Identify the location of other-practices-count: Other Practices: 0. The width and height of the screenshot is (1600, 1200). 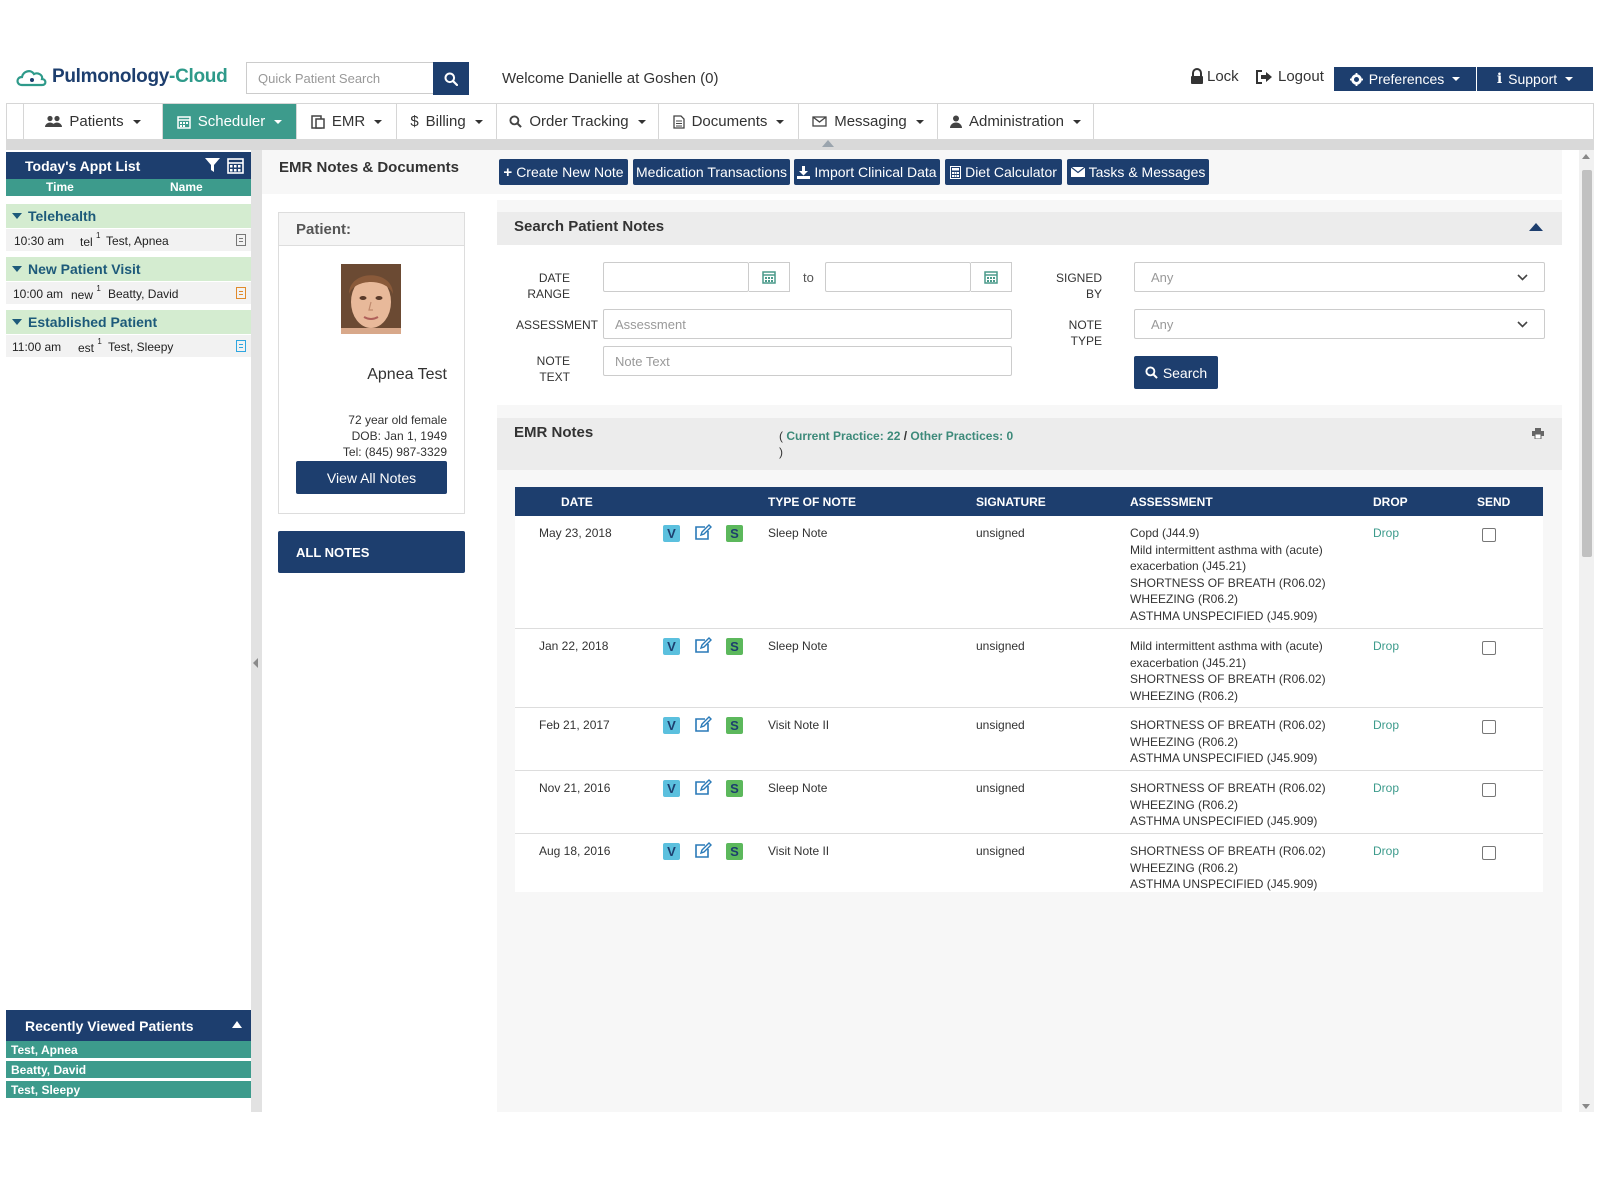
(961, 436).